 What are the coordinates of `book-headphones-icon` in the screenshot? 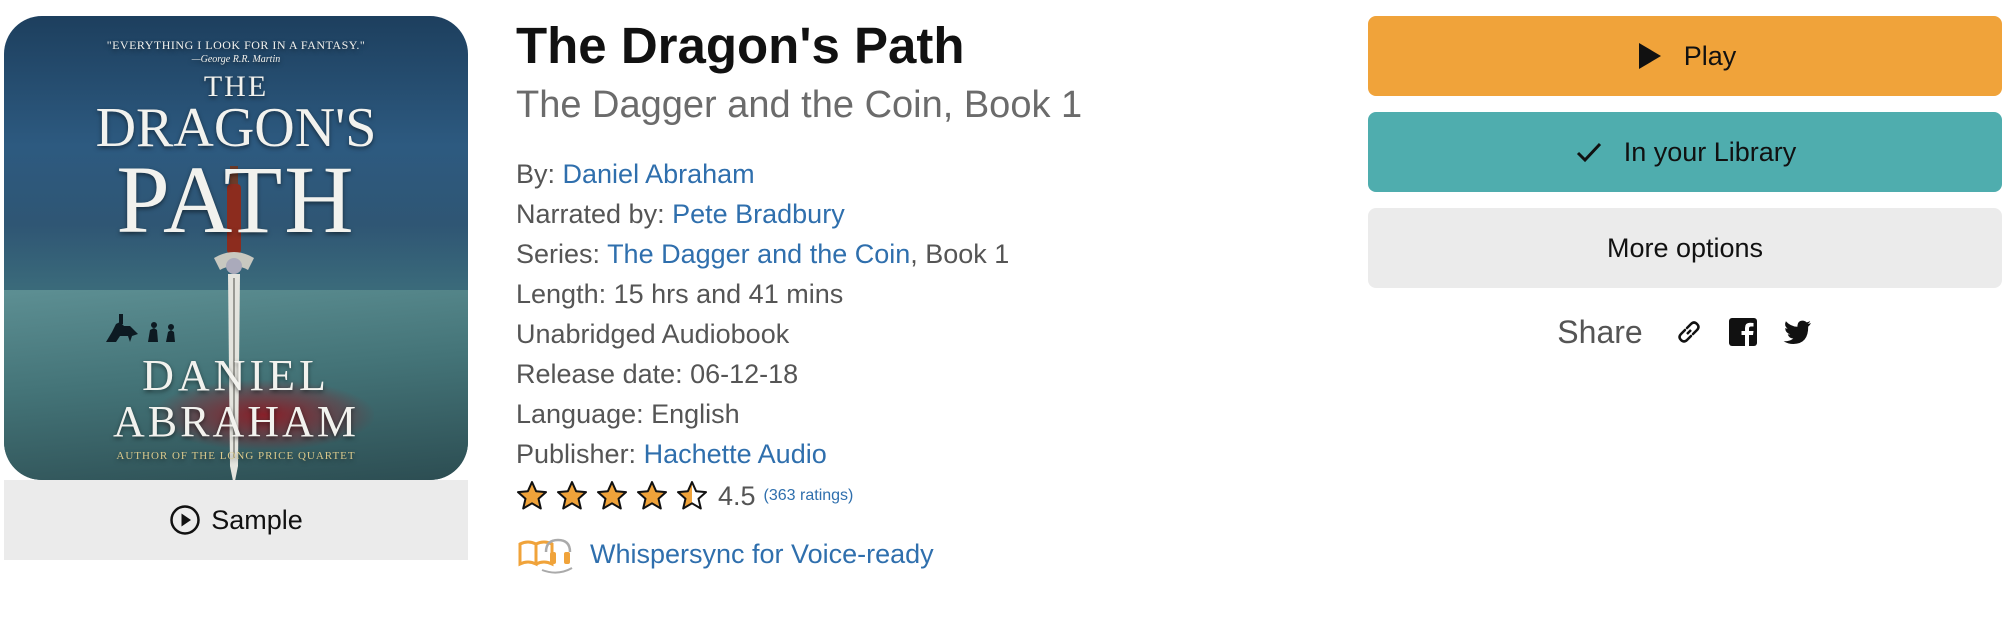 It's located at (545, 556).